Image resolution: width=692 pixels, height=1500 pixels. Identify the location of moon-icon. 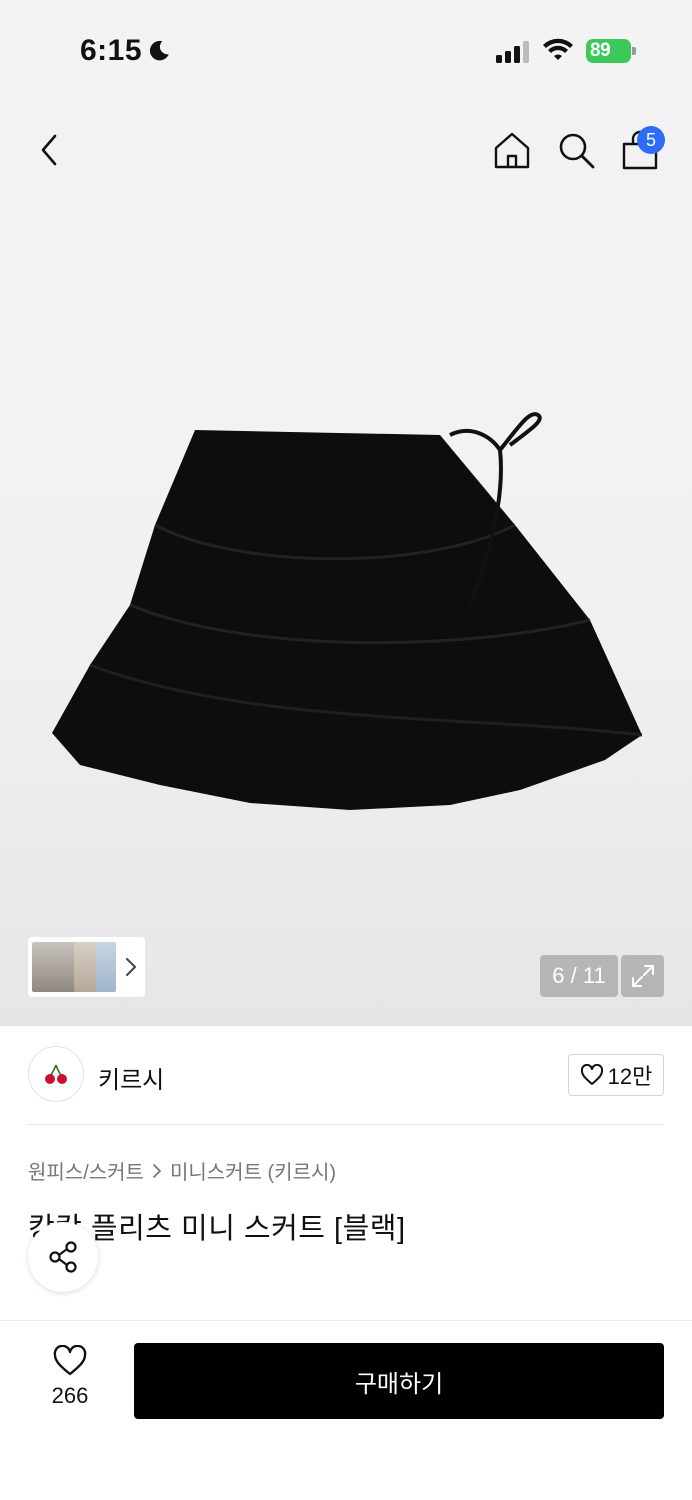
(159, 50).